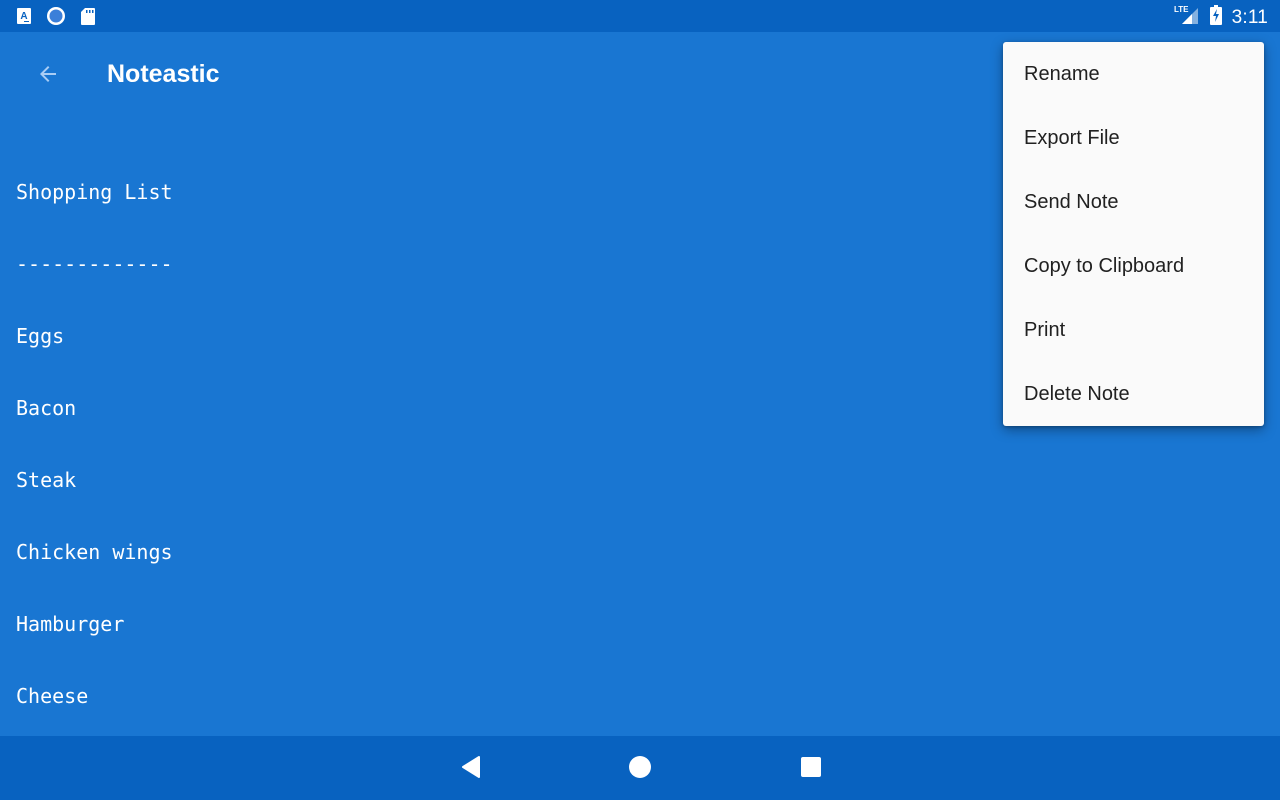 This screenshot has width=1280, height=800. I want to click on note-title-line: Shopping List, so click(94, 192).